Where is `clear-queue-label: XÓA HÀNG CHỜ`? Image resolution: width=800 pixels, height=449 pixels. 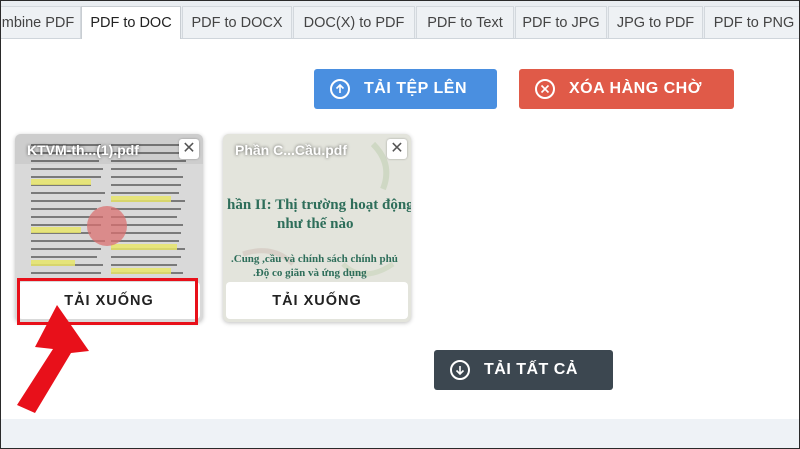
clear-queue-label: XÓA HÀNG CHỜ is located at coordinates (635, 88).